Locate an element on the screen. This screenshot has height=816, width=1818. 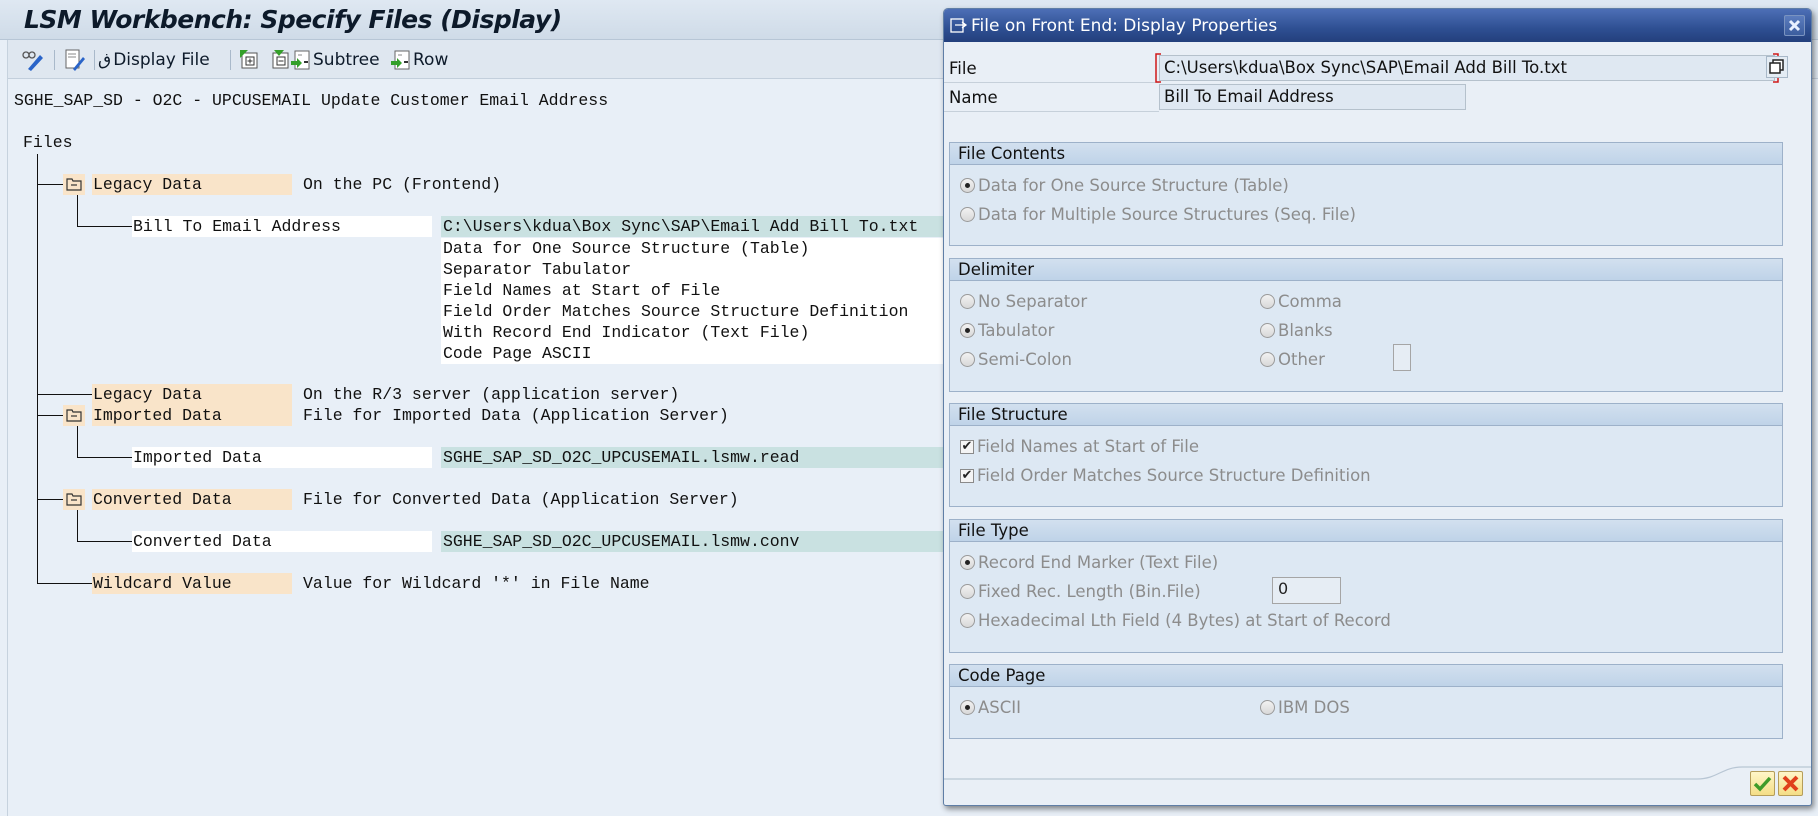
radio-ibm-dos: IBM DOS is located at coordinates (1305, 707).